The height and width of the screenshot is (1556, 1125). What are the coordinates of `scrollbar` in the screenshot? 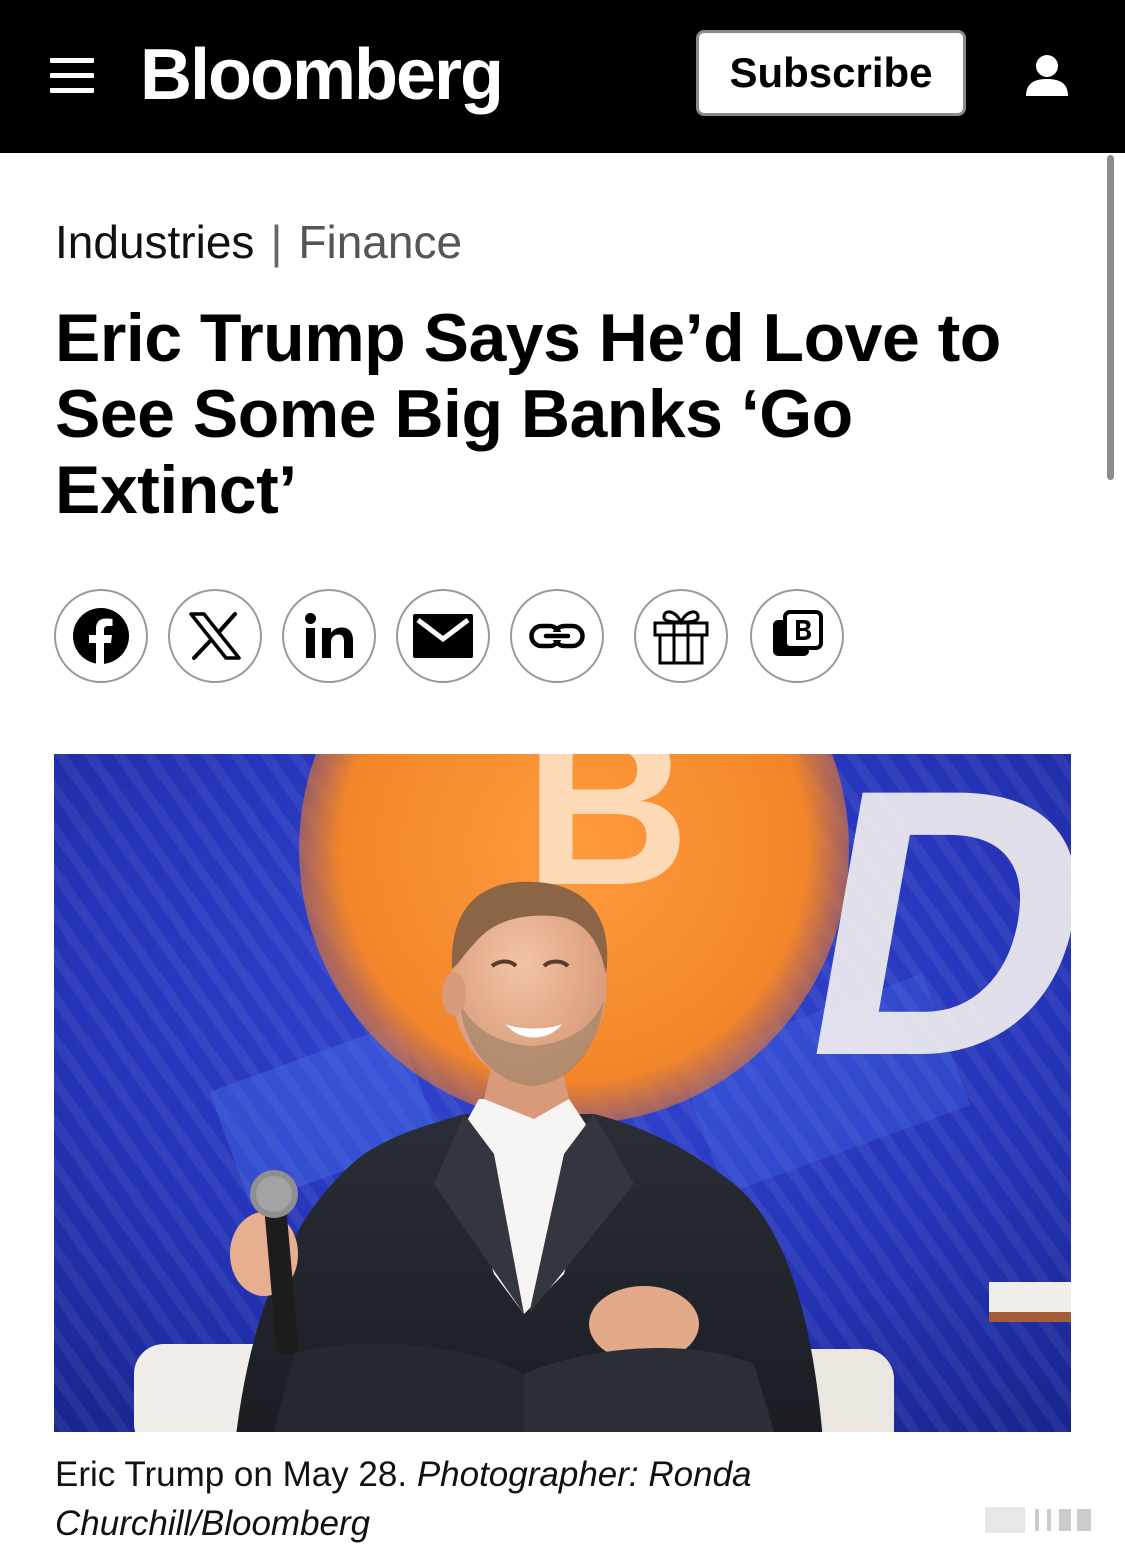 It's located at (1110, 317).